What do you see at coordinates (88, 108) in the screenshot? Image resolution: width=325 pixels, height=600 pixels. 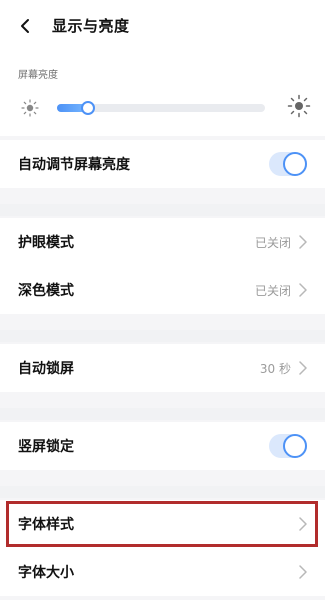 I see `brightness-slider-thumb` at bounding box center [88, 108].